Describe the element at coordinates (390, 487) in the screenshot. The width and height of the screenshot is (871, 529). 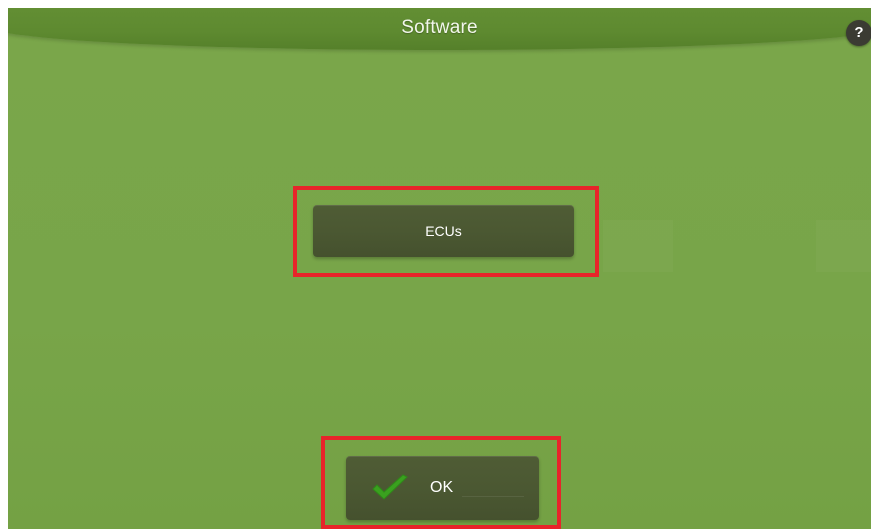
I see `checkmark-icon` at that location.